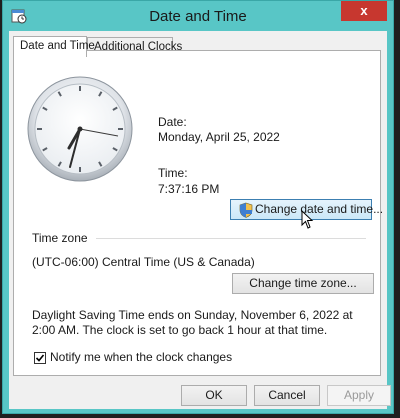 The width and height of the screenshot is (400, 418). What do you see at coordinates (307, 219) in the screenshot?
I see `mouse-pointer-icon` at bounding box center [307, 219].